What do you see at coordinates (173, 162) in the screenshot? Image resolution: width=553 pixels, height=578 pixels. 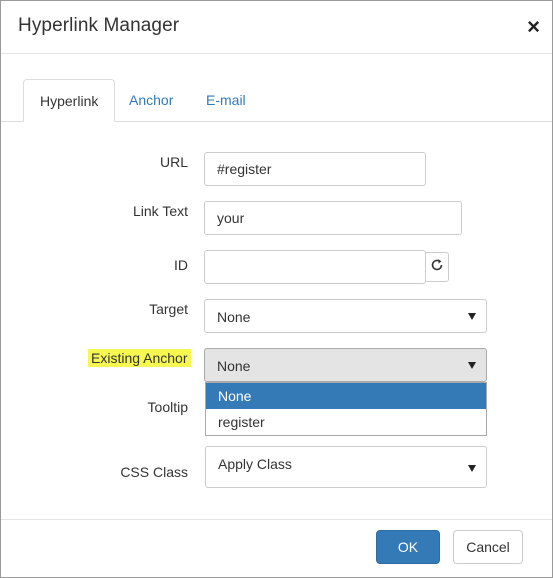 I see `url-label: URL` at bounding box center [173, 162].